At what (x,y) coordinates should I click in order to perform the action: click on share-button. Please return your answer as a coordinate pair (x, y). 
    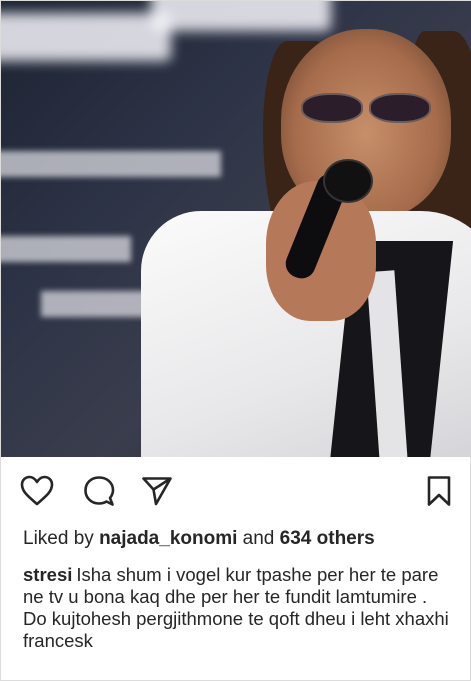
    Looking at the image, I should click on (157, 491).